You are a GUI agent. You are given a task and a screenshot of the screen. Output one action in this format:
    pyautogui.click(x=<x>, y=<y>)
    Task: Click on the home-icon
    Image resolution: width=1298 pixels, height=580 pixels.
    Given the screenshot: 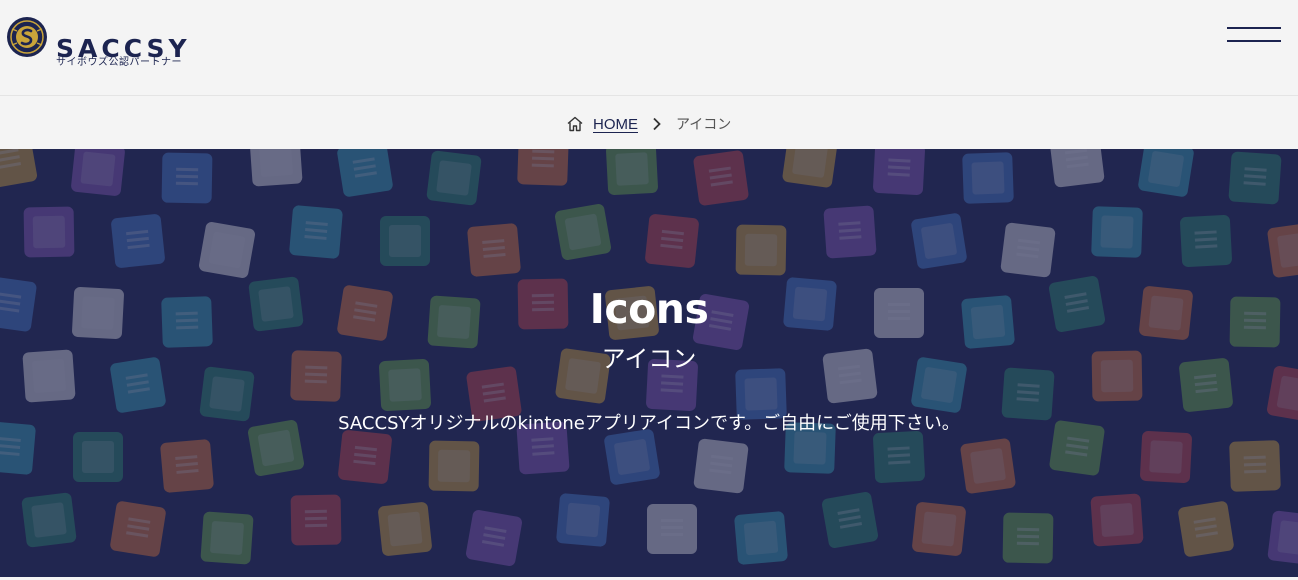 What is the action you would take?
    pyautogui.click(x=575, y=124)
    